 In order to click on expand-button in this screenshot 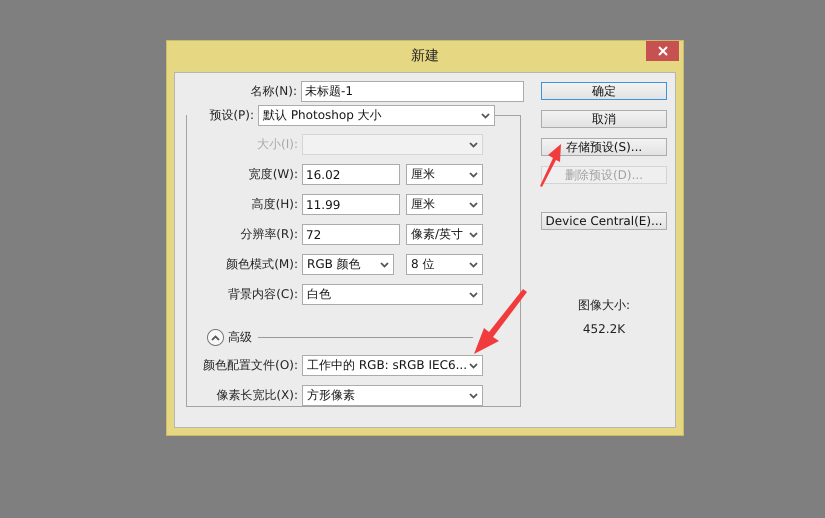, I will do `click(215, 337)`.